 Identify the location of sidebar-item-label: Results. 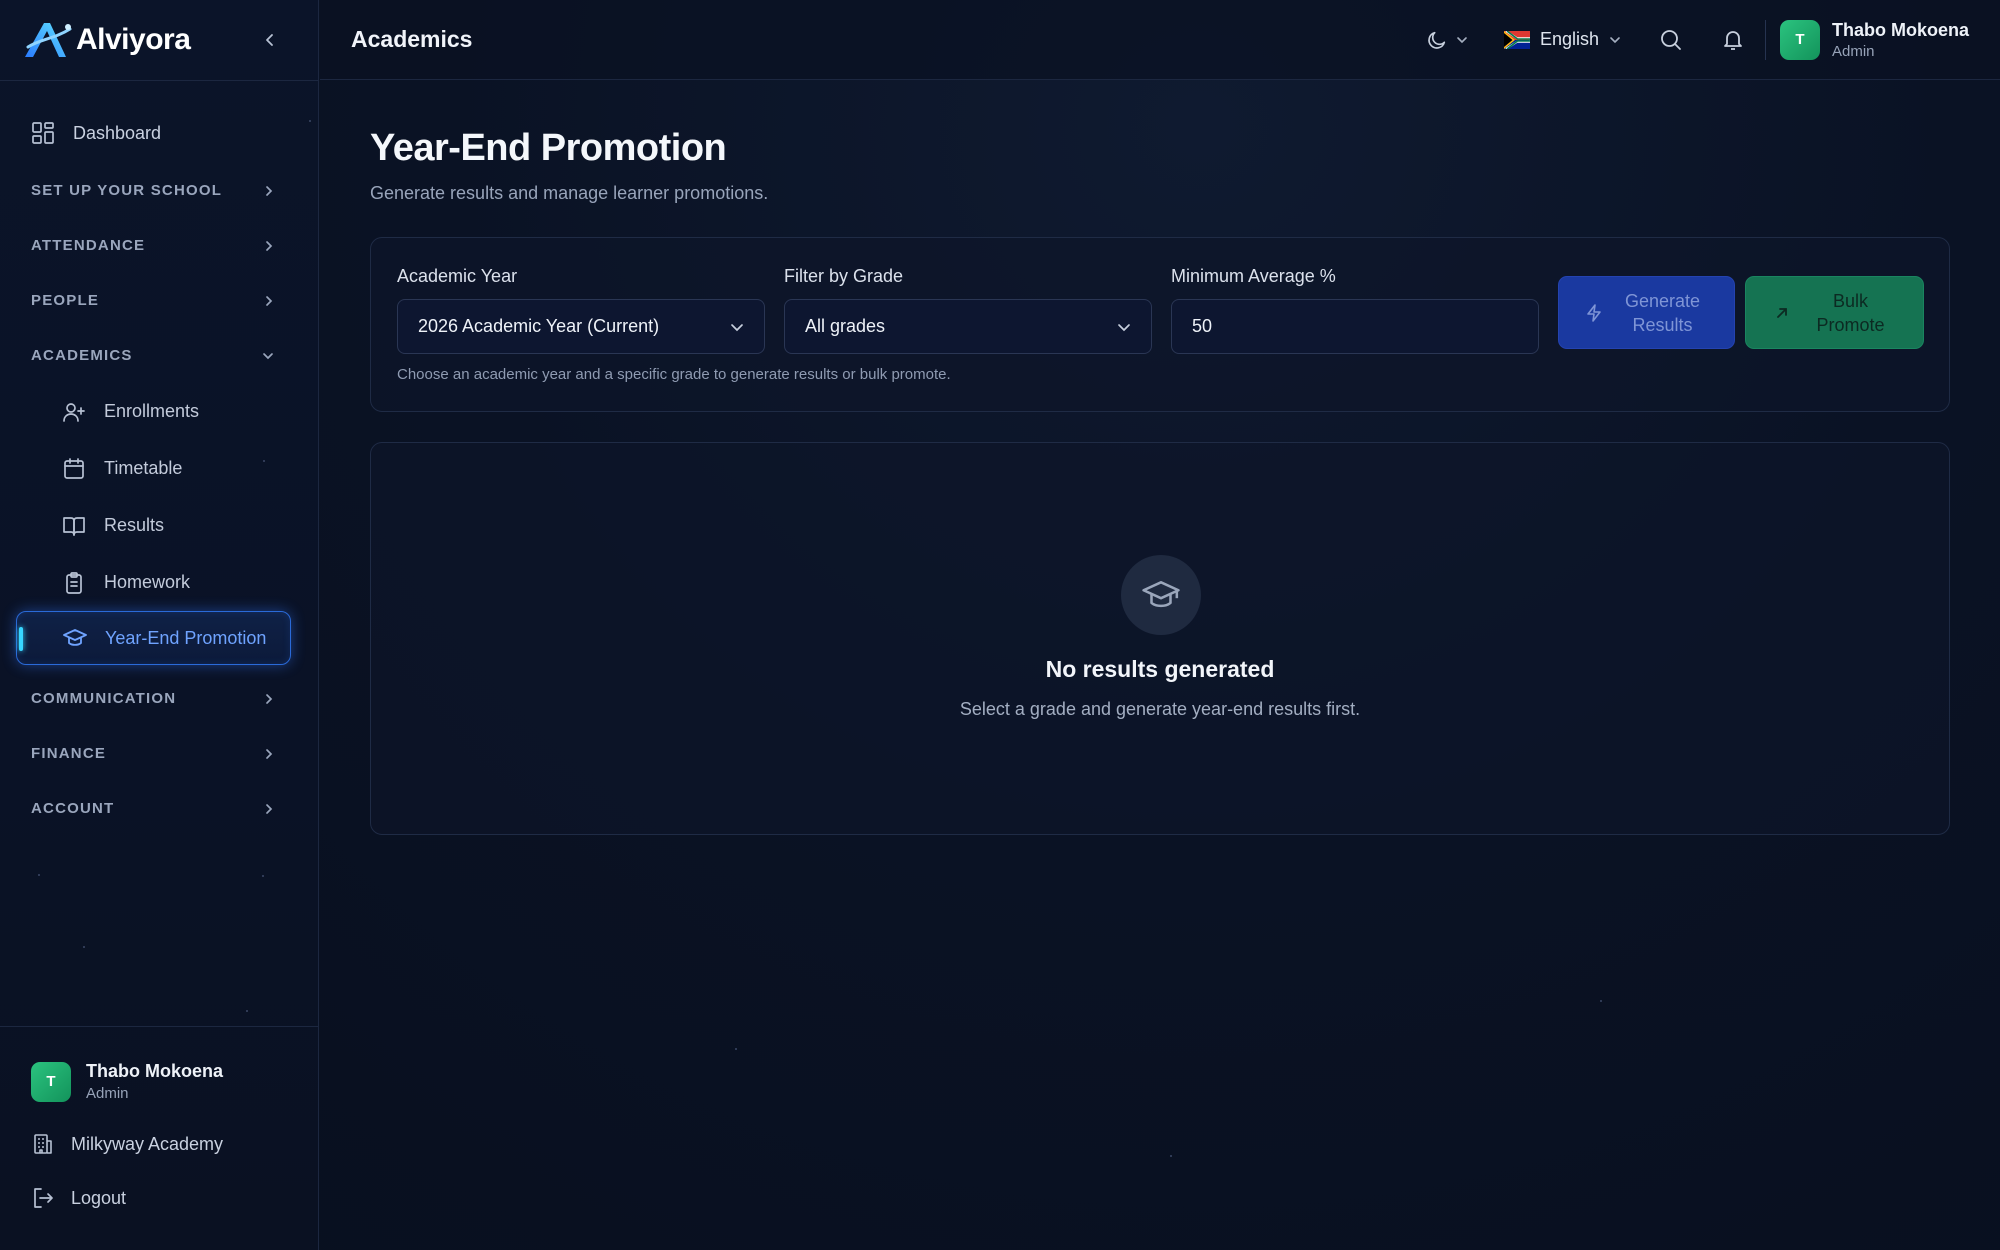
(134, 525).